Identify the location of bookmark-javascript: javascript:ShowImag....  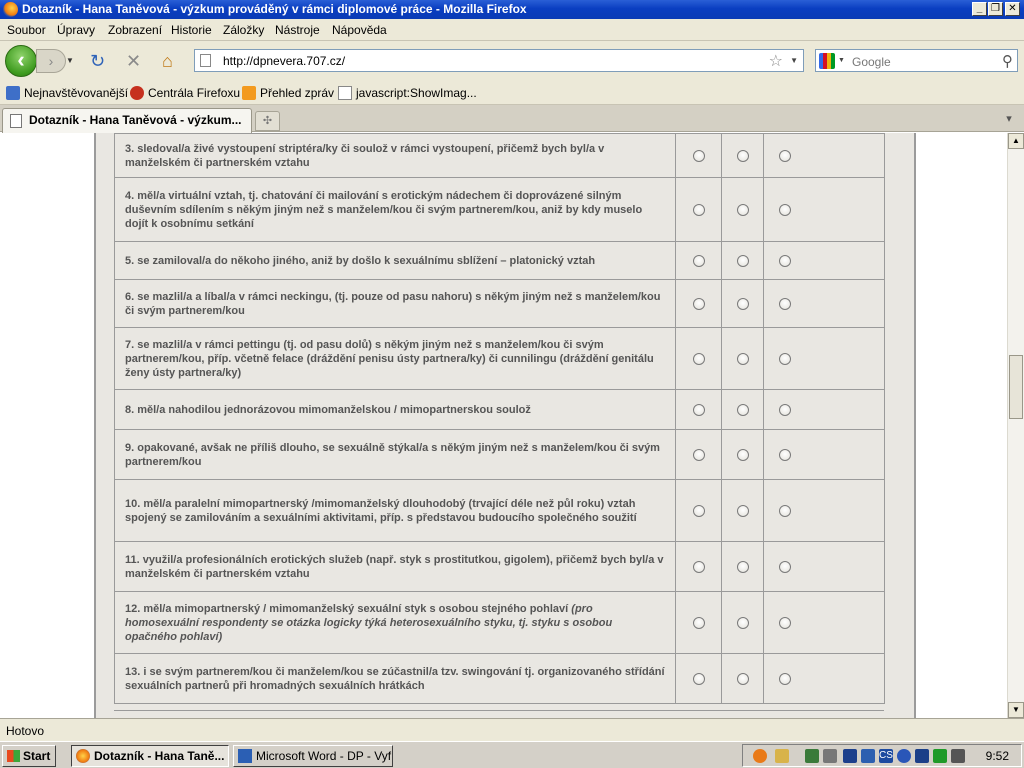
(407, 93).